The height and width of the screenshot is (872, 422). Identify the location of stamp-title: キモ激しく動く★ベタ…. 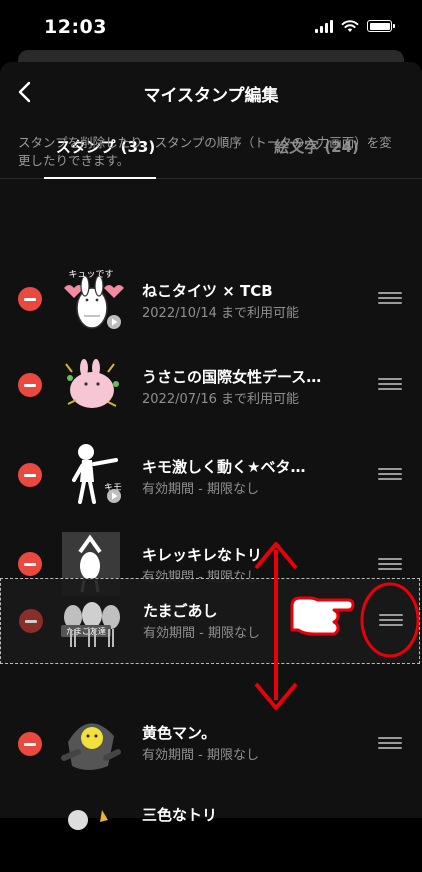
(224, 467).